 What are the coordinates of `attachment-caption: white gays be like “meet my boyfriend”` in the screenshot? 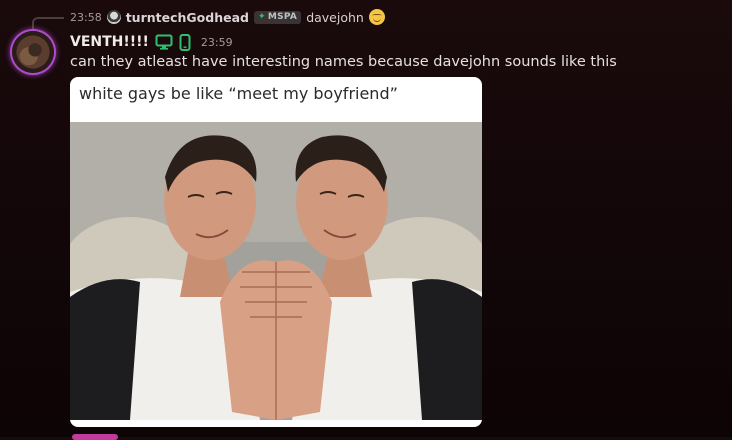 It's located at (238, 93).